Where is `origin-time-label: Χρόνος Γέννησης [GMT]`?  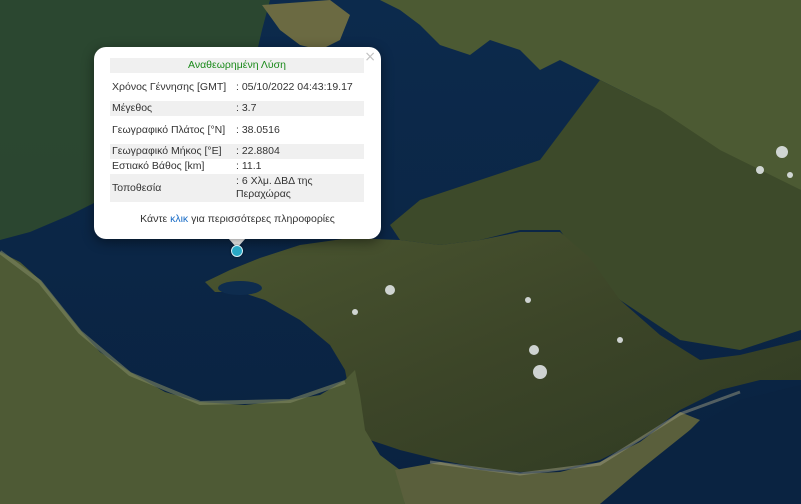 origin-time-label: Χρόνος Γέννησης [GMT] is located at coordinates (169, 86).